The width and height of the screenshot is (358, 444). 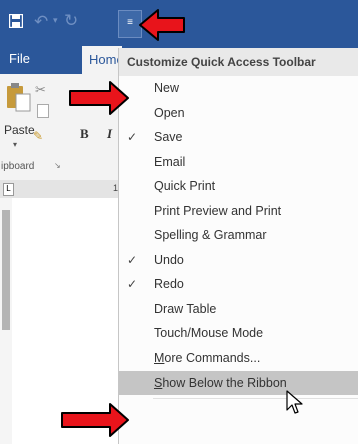 What do you see at coordinates (210, 235) in the screenshot?
I see `menu-item-label: Spelling & Grammar` at bounding box center [210, 235].